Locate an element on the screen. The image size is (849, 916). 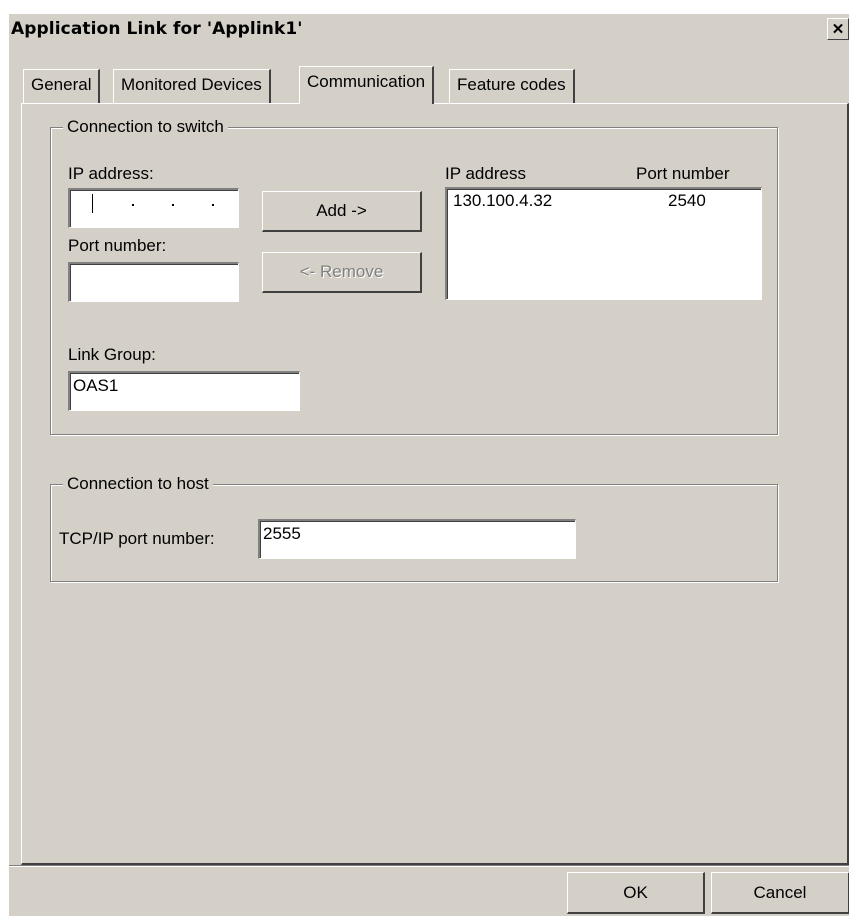
tab-communication: Communication is located at coordinates (367, 85).